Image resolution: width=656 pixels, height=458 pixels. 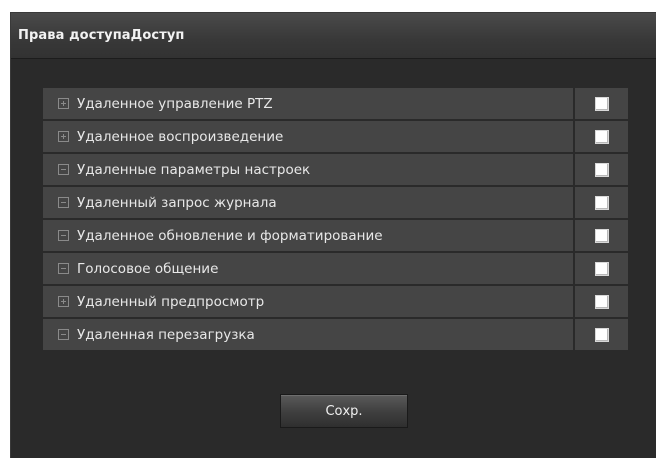 What do you see at coordinates (308, 103) in the screenshot?
I see `permission-name-cell: Удаленное управление PTZ` at bounding box center [308, 103].